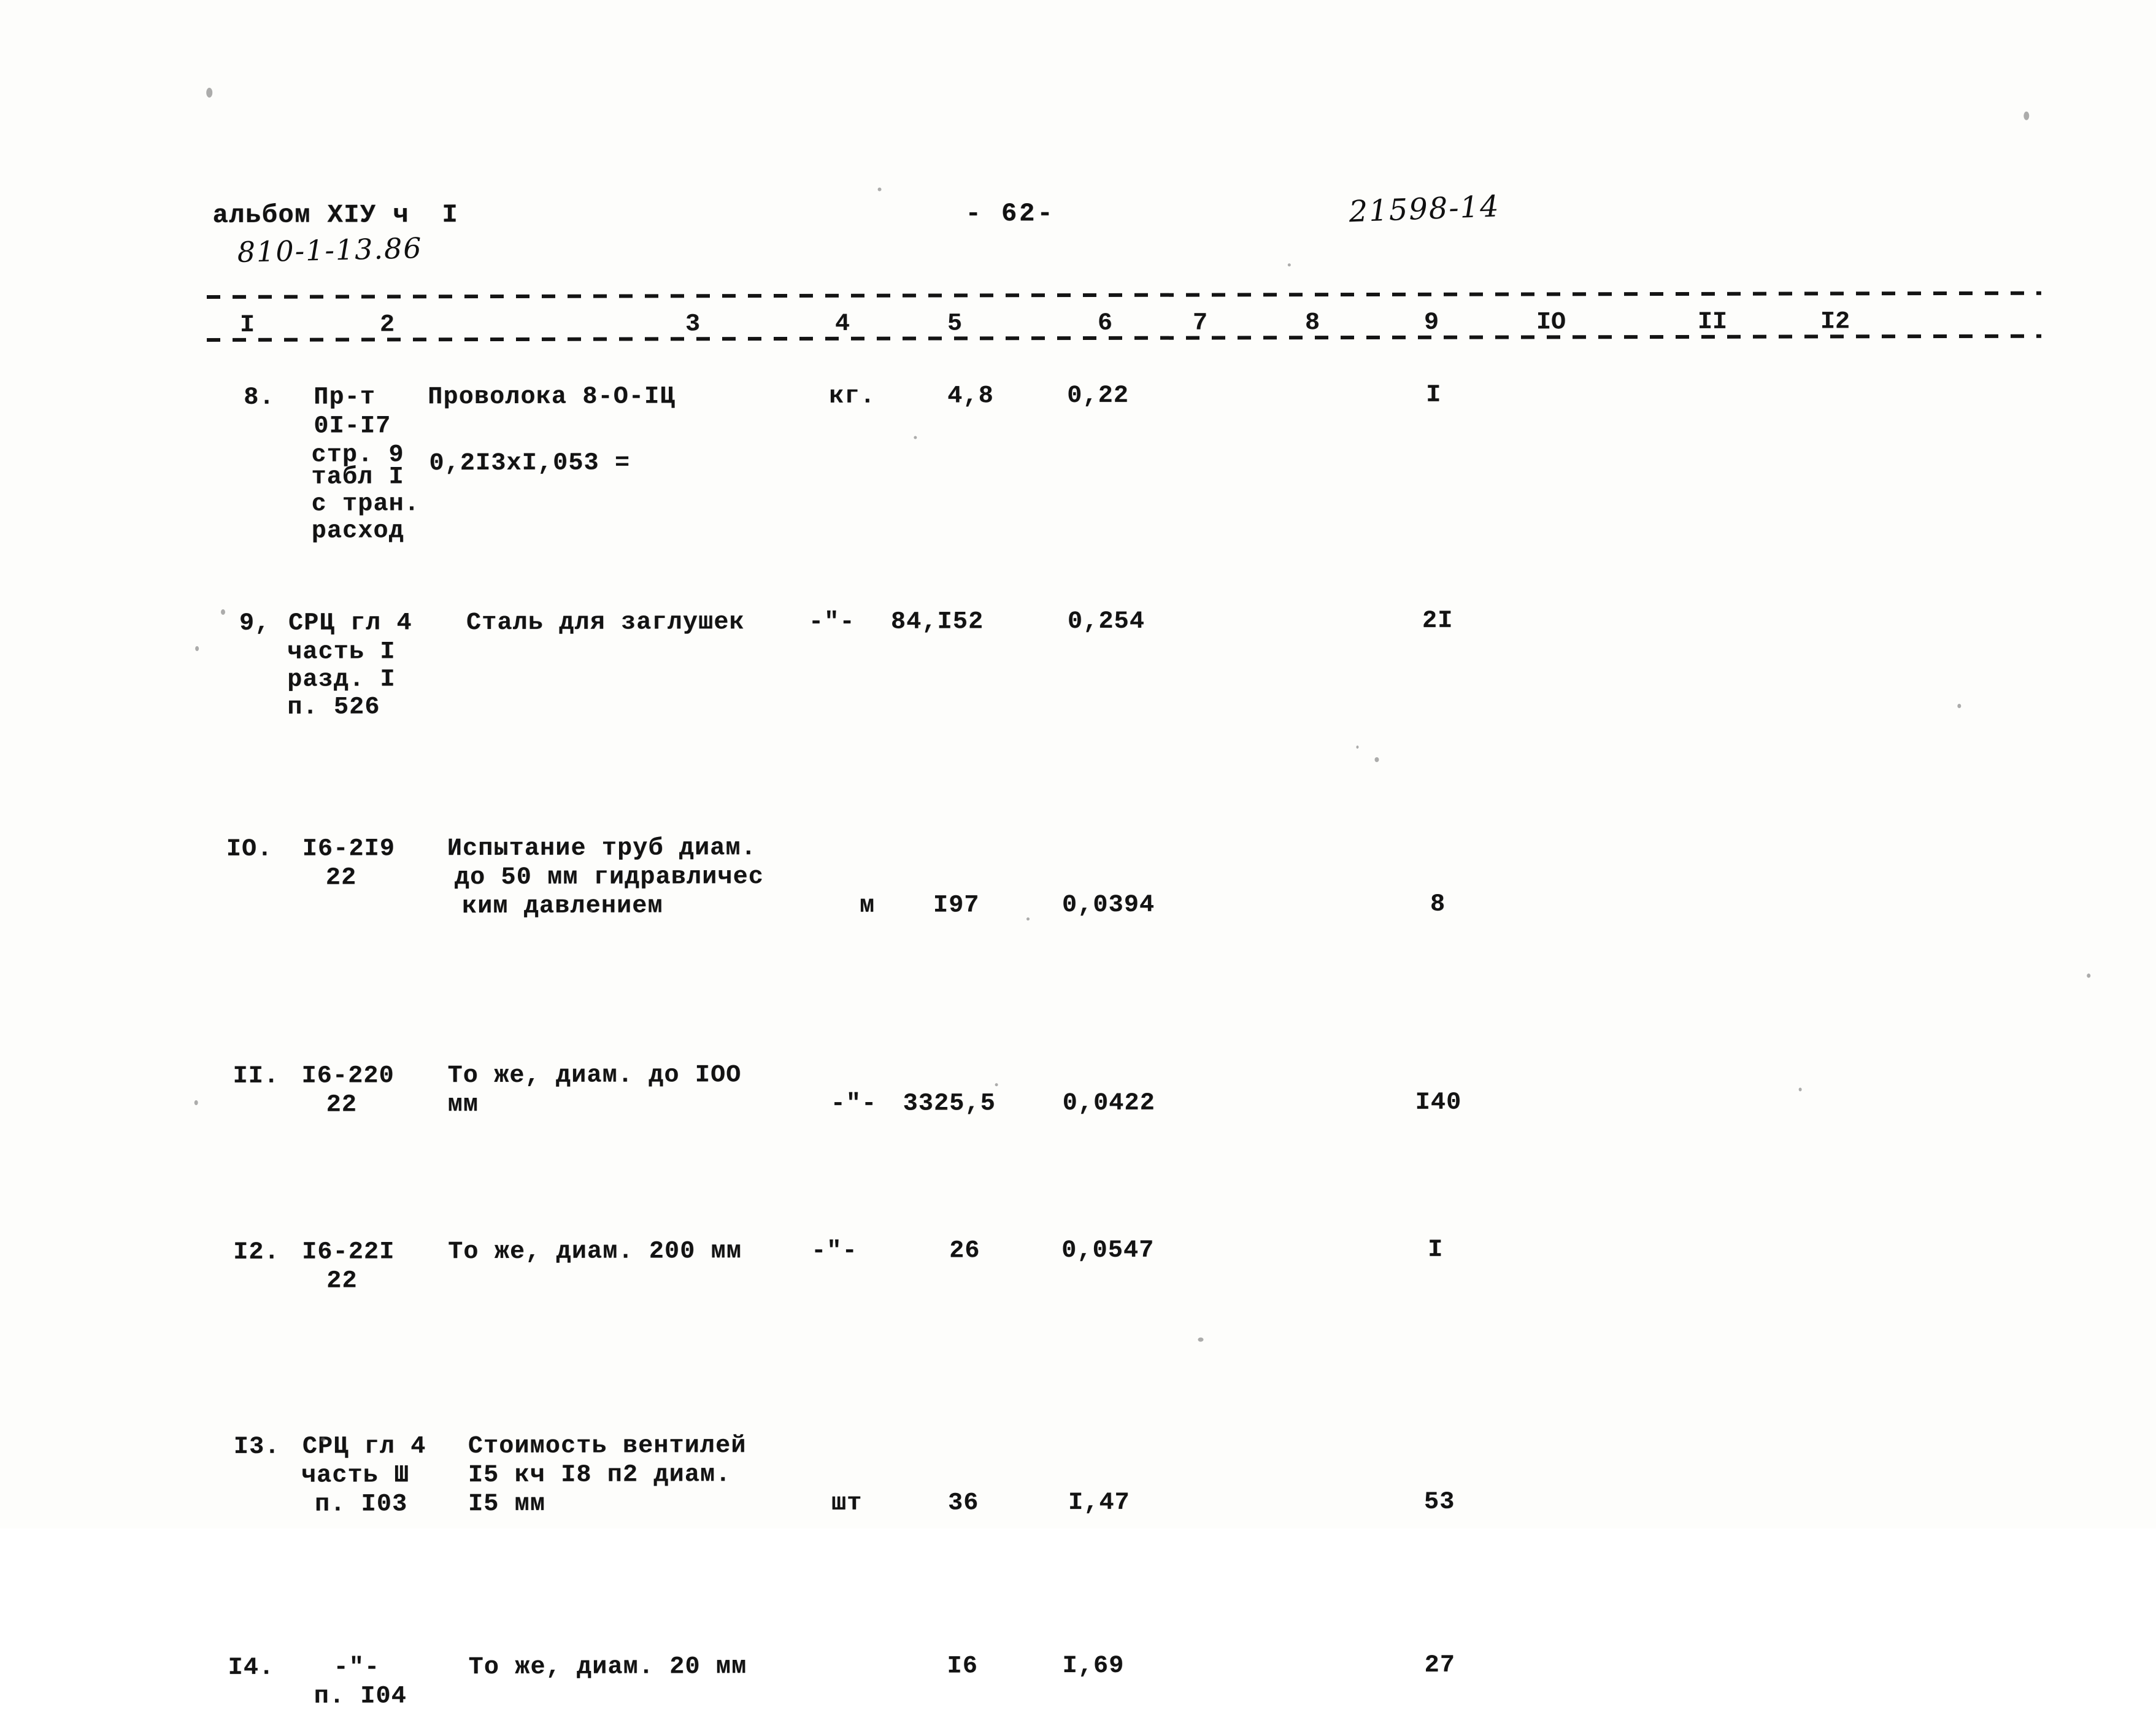 The height and width of the screenshot is (1712, 2156). Describe the element at coordinates (1098, 396) in the screenshot. I see `row-price: 0,22` at that location.